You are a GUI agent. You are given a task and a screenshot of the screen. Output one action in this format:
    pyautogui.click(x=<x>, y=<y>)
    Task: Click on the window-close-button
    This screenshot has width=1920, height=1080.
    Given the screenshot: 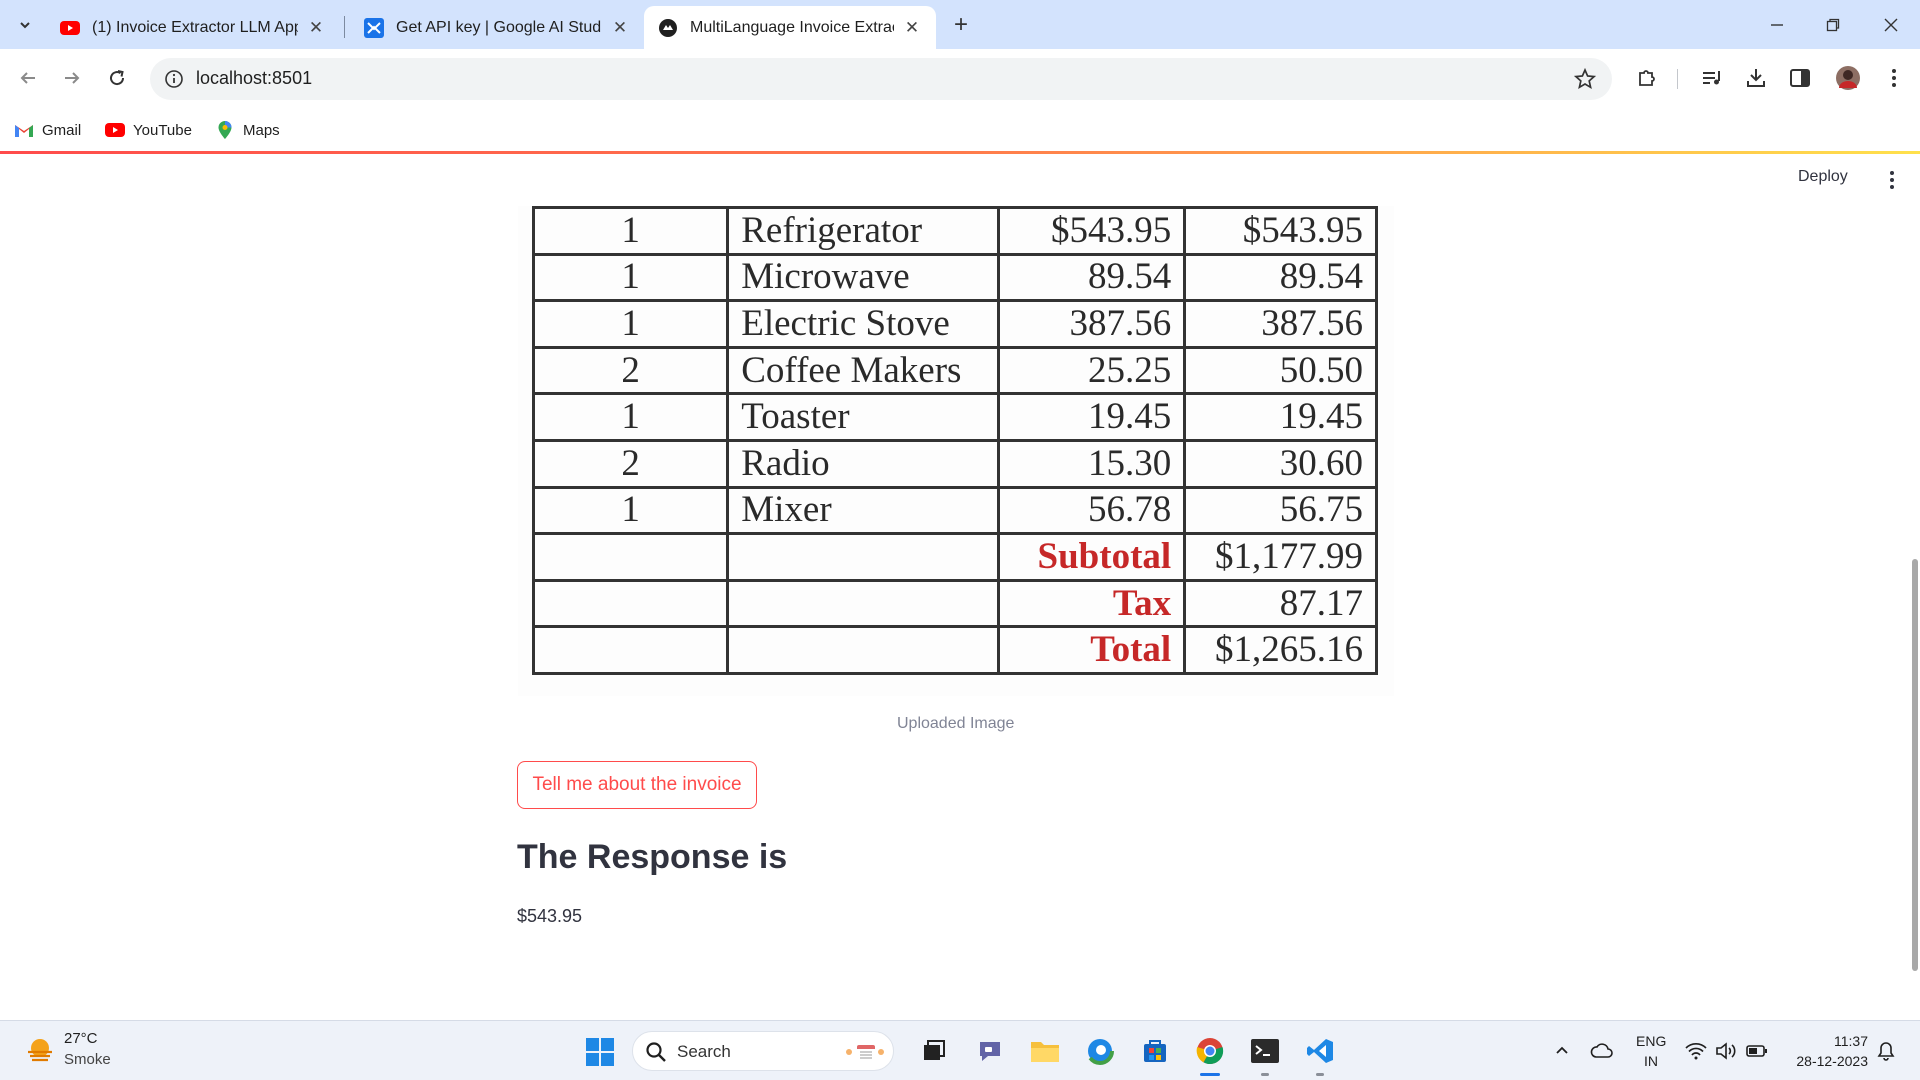 What is the action you would take?
    pyautogui.click(x=1891, y=25)
    